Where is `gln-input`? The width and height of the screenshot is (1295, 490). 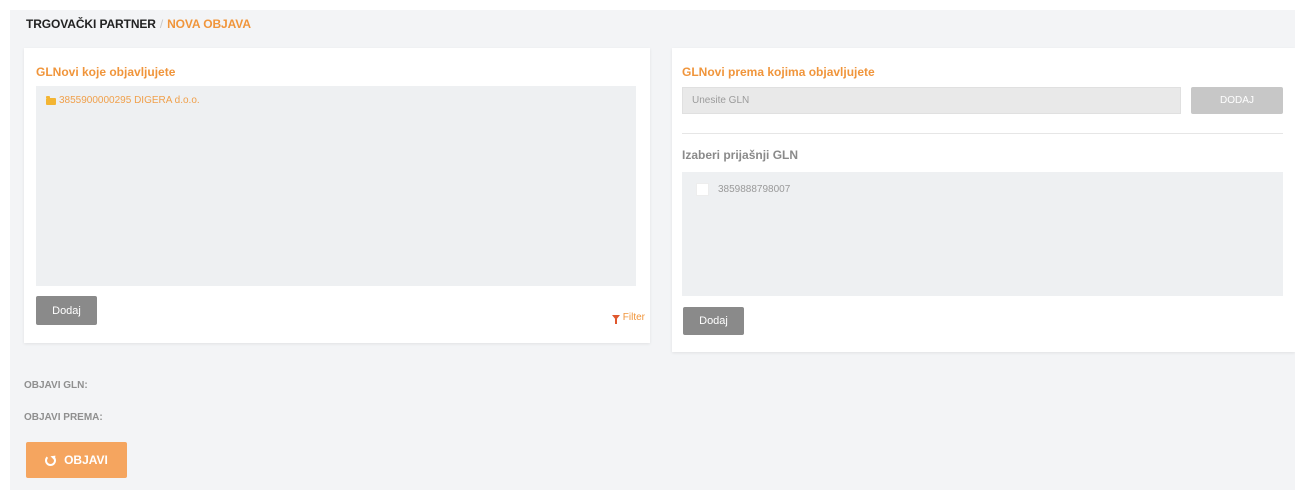
gln-input is located at coordinates (931, 100).